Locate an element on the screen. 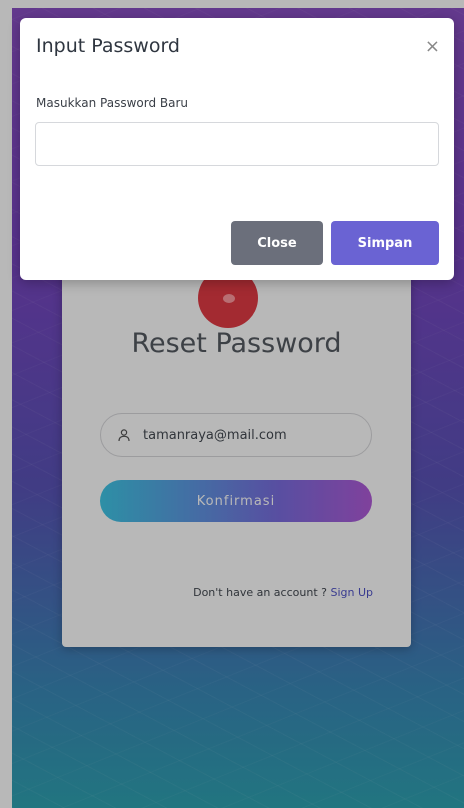 Image resolution: width=464 pixels, height=808 pixels. close-icon: × is located at coordinates (432, 46).